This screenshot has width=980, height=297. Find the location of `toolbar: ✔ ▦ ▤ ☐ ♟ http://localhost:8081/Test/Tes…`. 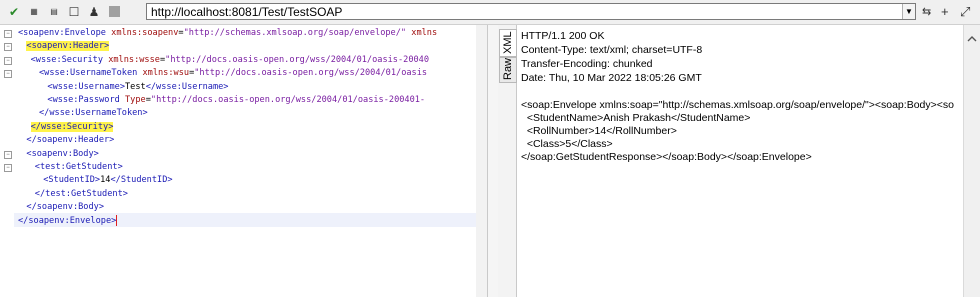

toolbar: ✔ ▦ ▤ ☐ ♟ http://localhost:8081/Test/Tes… is located at coordinates (490, 12).